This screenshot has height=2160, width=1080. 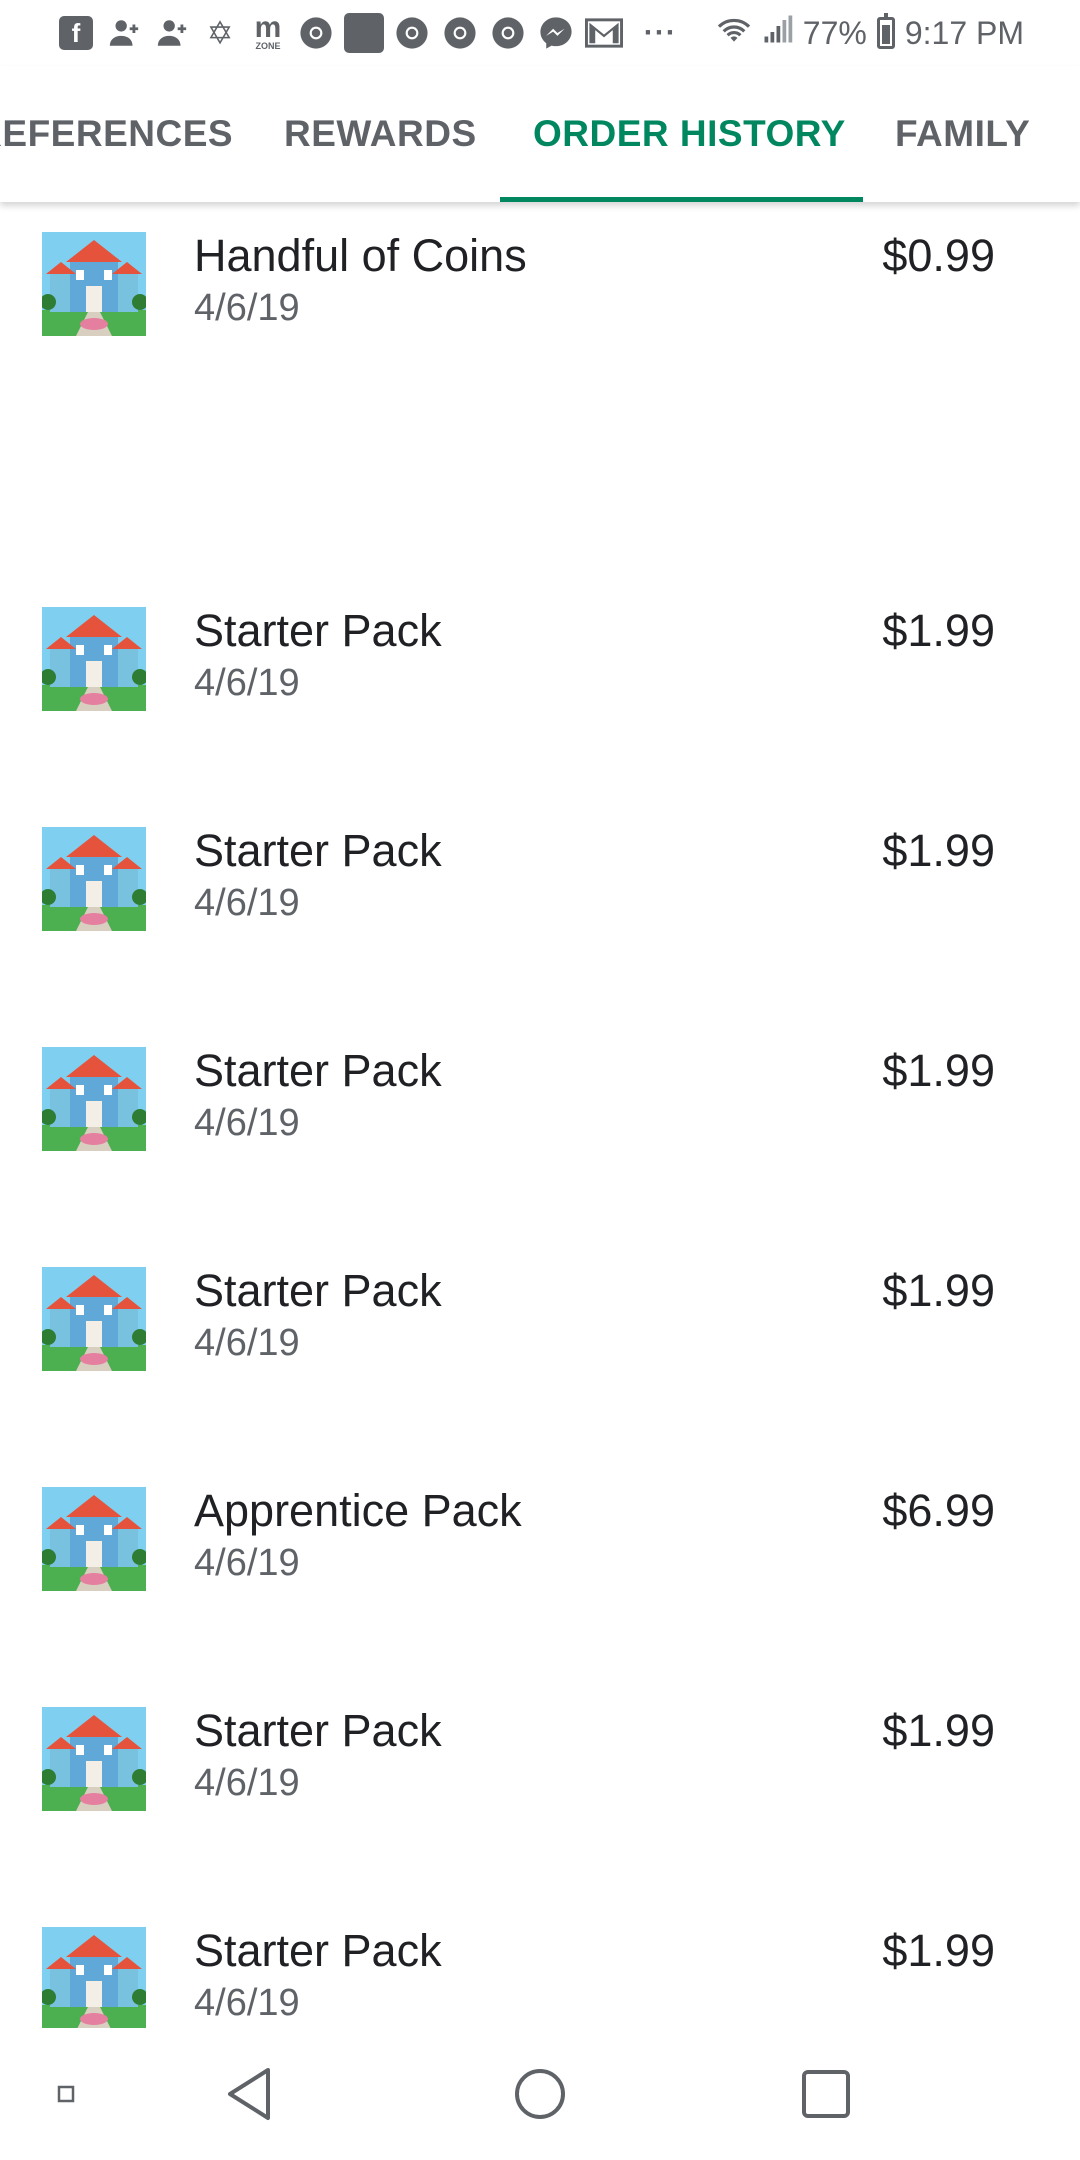 I want to click on order-item-title: Apprentice Pack, so click(x=358, y=1510).